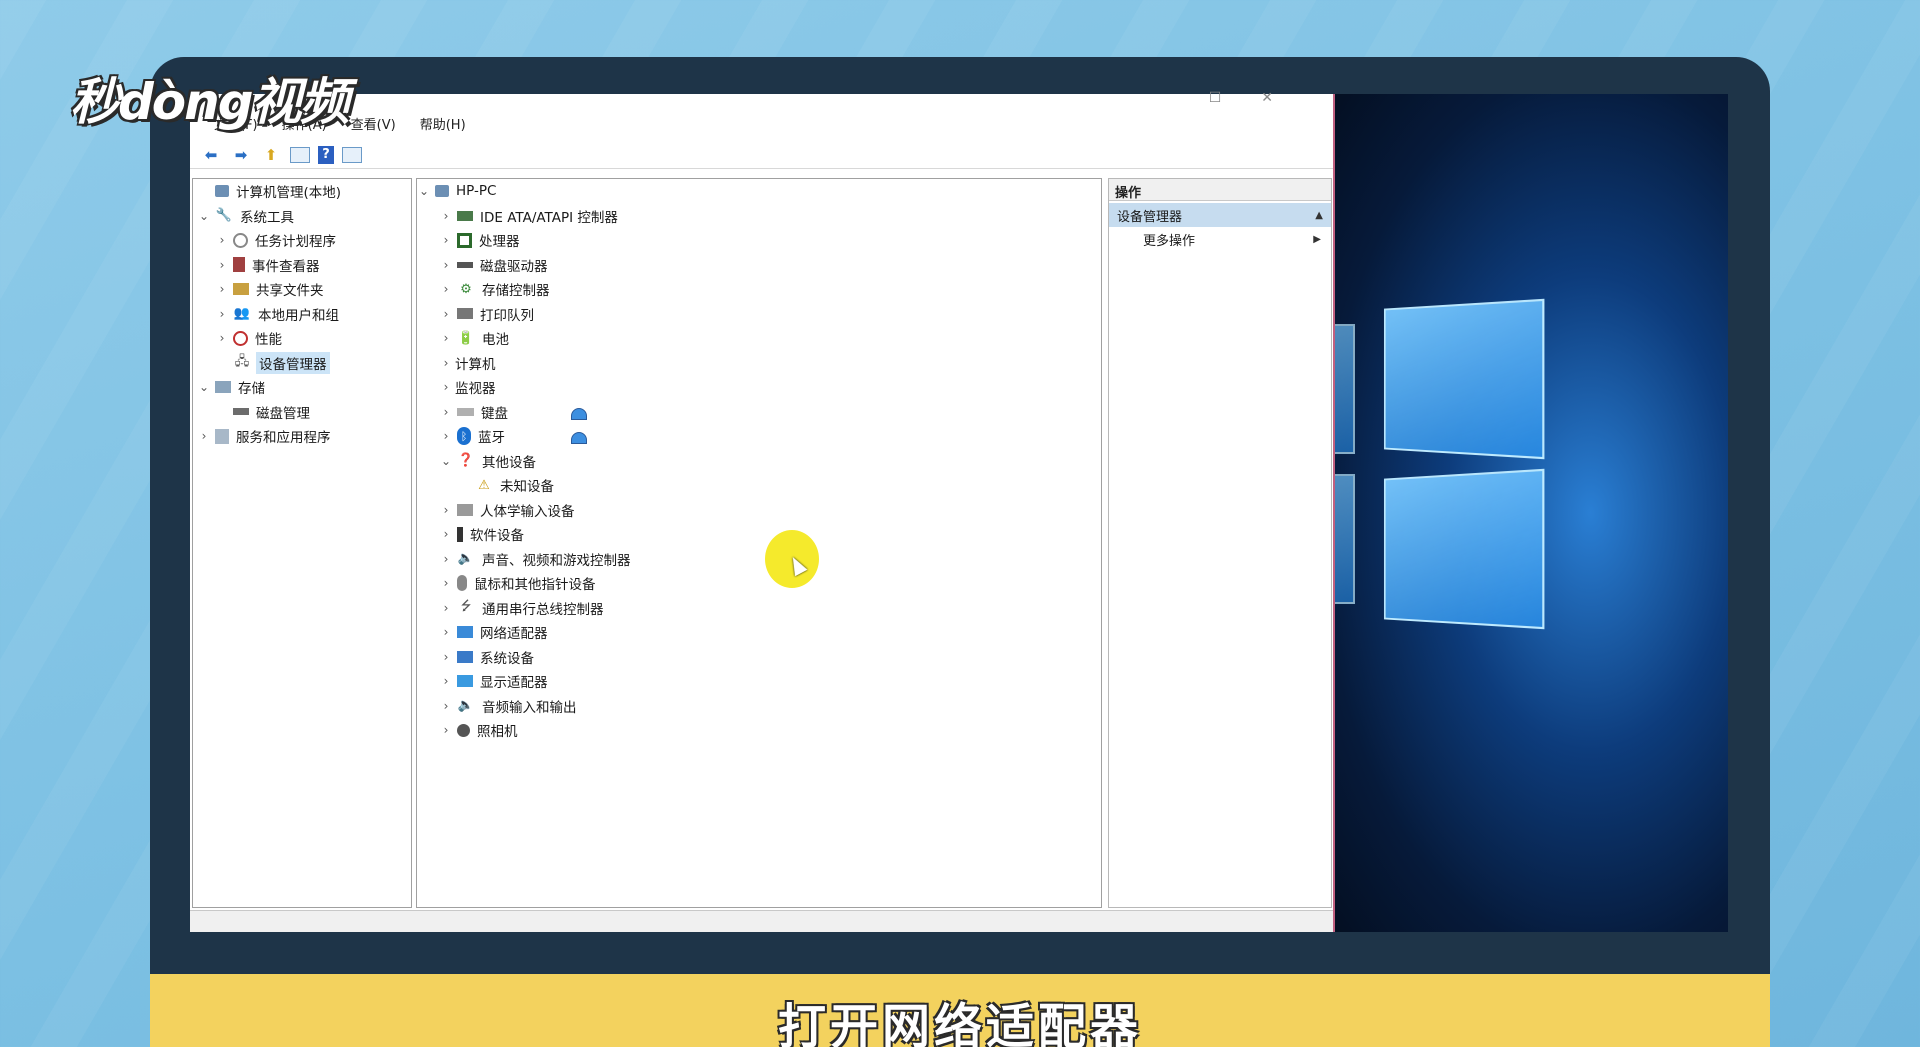  What do you see at coordinates (211, 155) in the screenshot?
I see `back-icon: ⬅` at bounding box center [211, 155].